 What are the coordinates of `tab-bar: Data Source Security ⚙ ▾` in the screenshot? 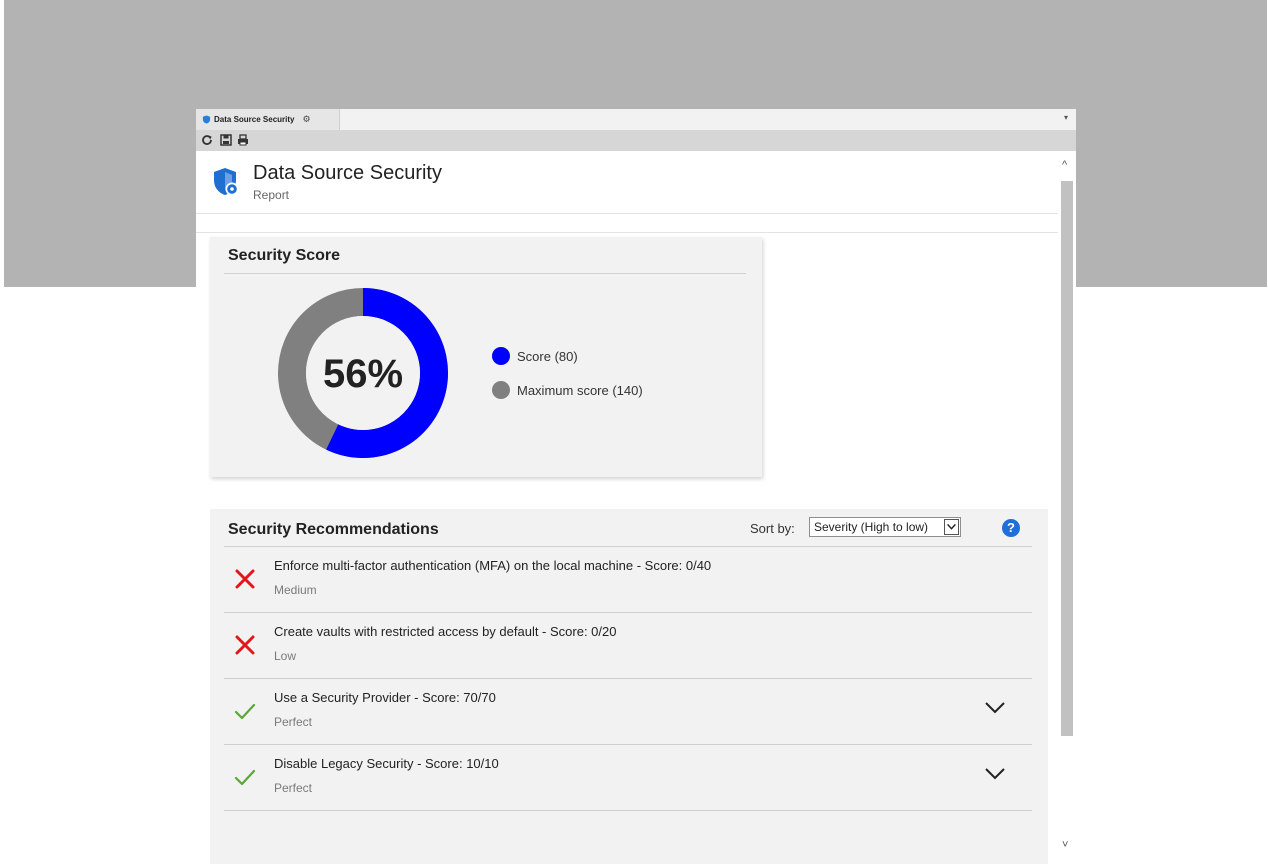 It's located at (636, 119).